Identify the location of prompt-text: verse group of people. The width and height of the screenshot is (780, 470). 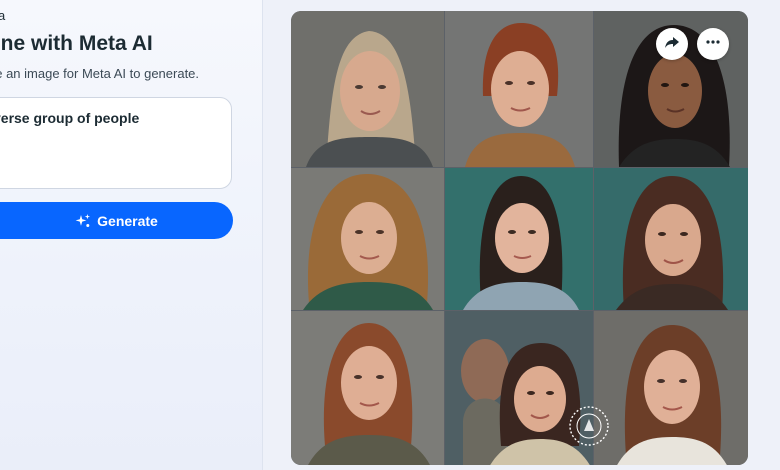
(69, 118).